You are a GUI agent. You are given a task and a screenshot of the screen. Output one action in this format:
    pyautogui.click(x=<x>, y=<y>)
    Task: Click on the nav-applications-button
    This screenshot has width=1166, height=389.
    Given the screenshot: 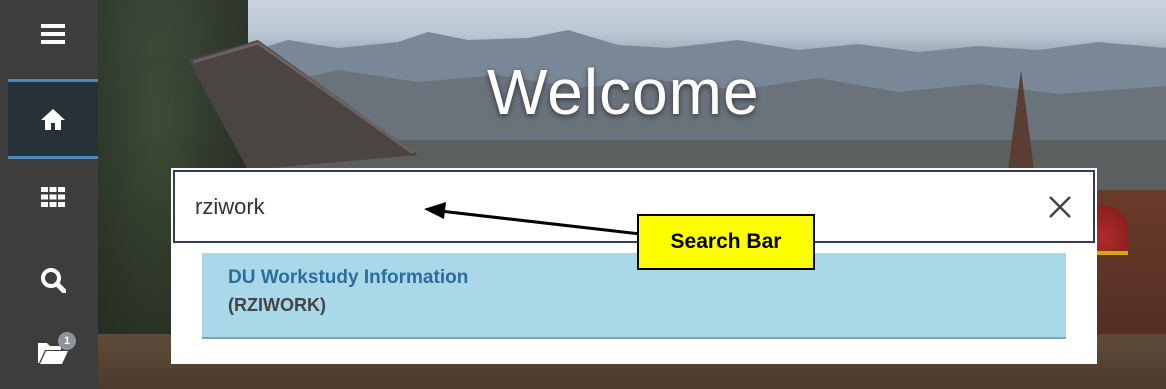 What is the action you would take?
    pyautogui.click(x=53, y=197)
    